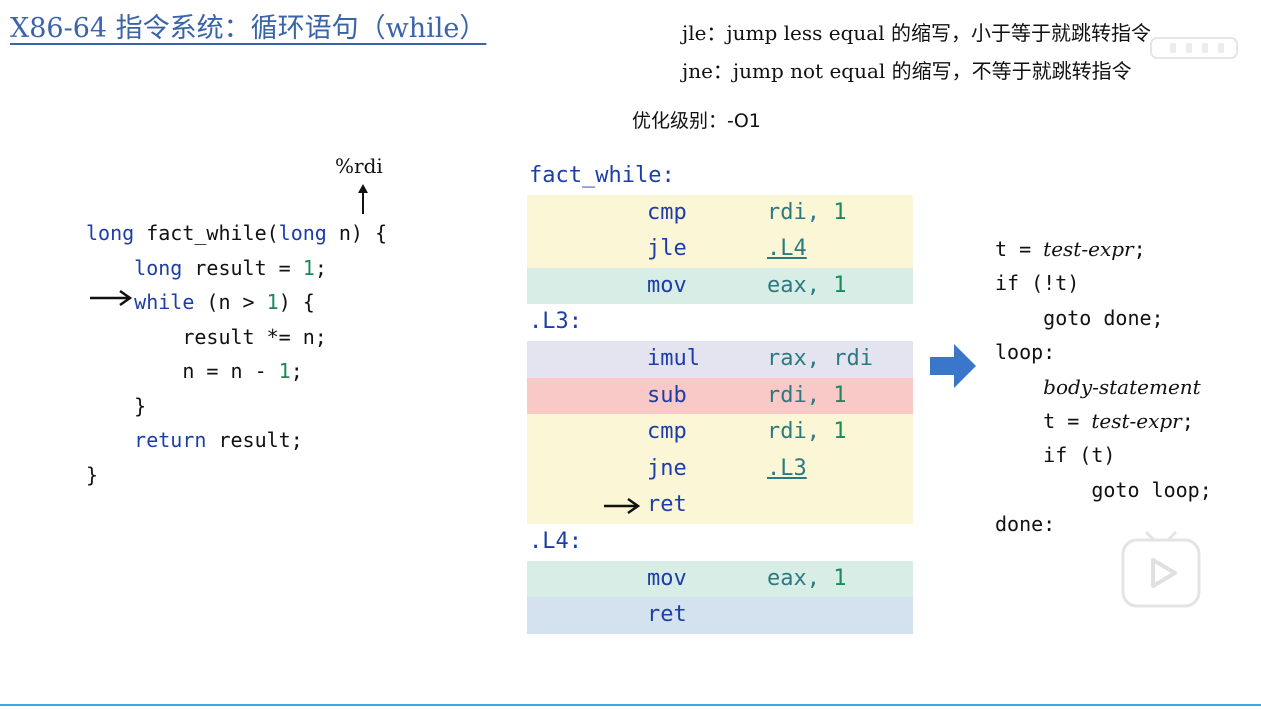 Image resolution: width=1261 pixels, height=710 pixels. I want to click on asm-label-row: fact_while:, so click(720, 176).